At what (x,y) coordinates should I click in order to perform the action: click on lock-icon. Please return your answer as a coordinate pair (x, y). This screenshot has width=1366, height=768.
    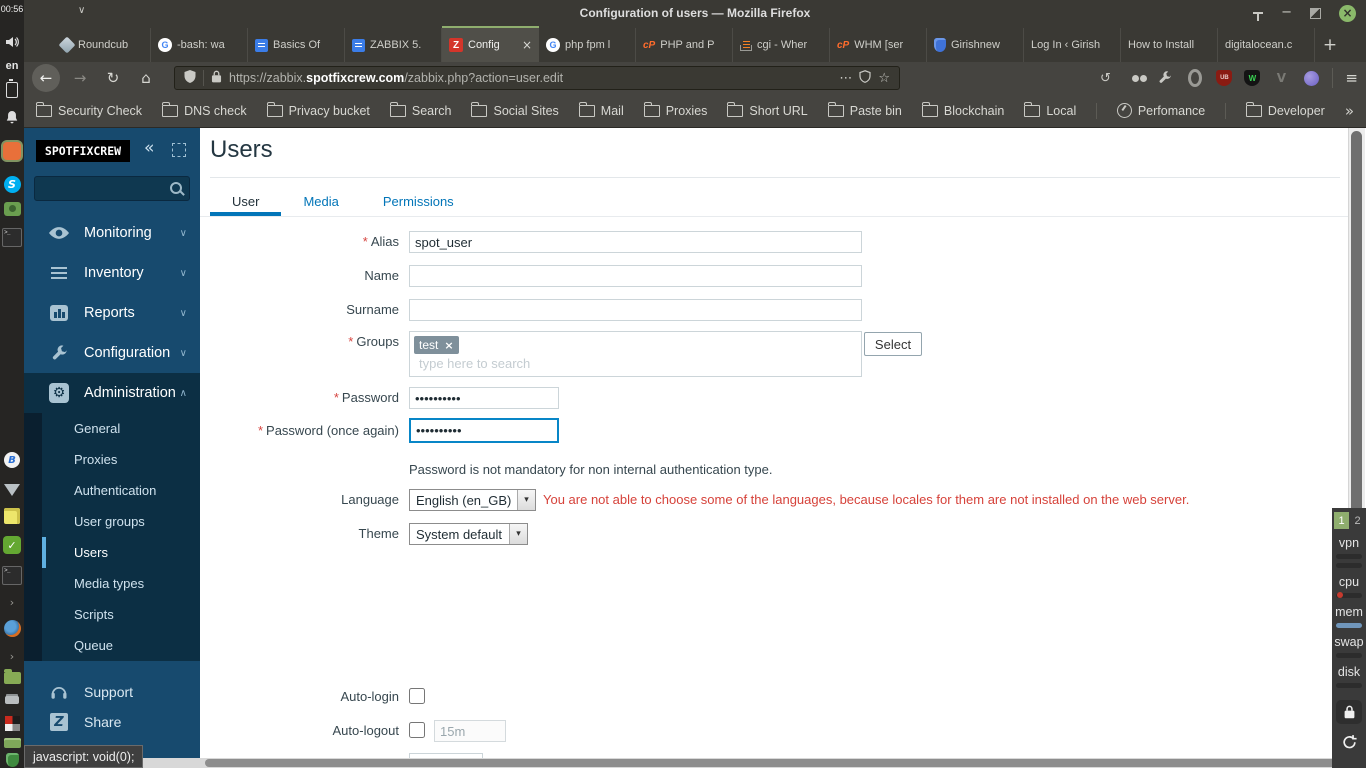
    Looking at the image, I should click on (216, 78).